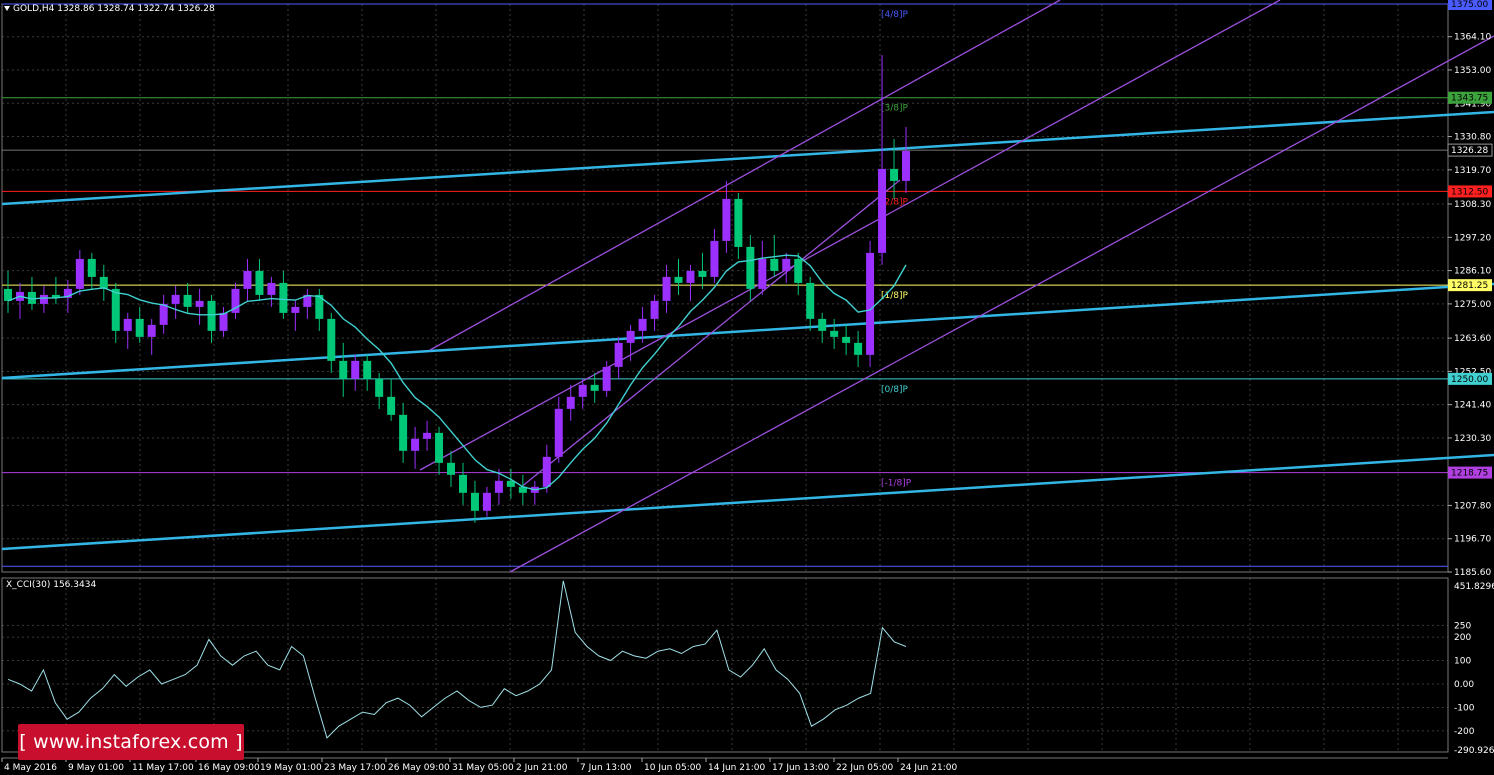  I want to click on time-tick-label: 14 Jun 21:00, so click(736, 768).